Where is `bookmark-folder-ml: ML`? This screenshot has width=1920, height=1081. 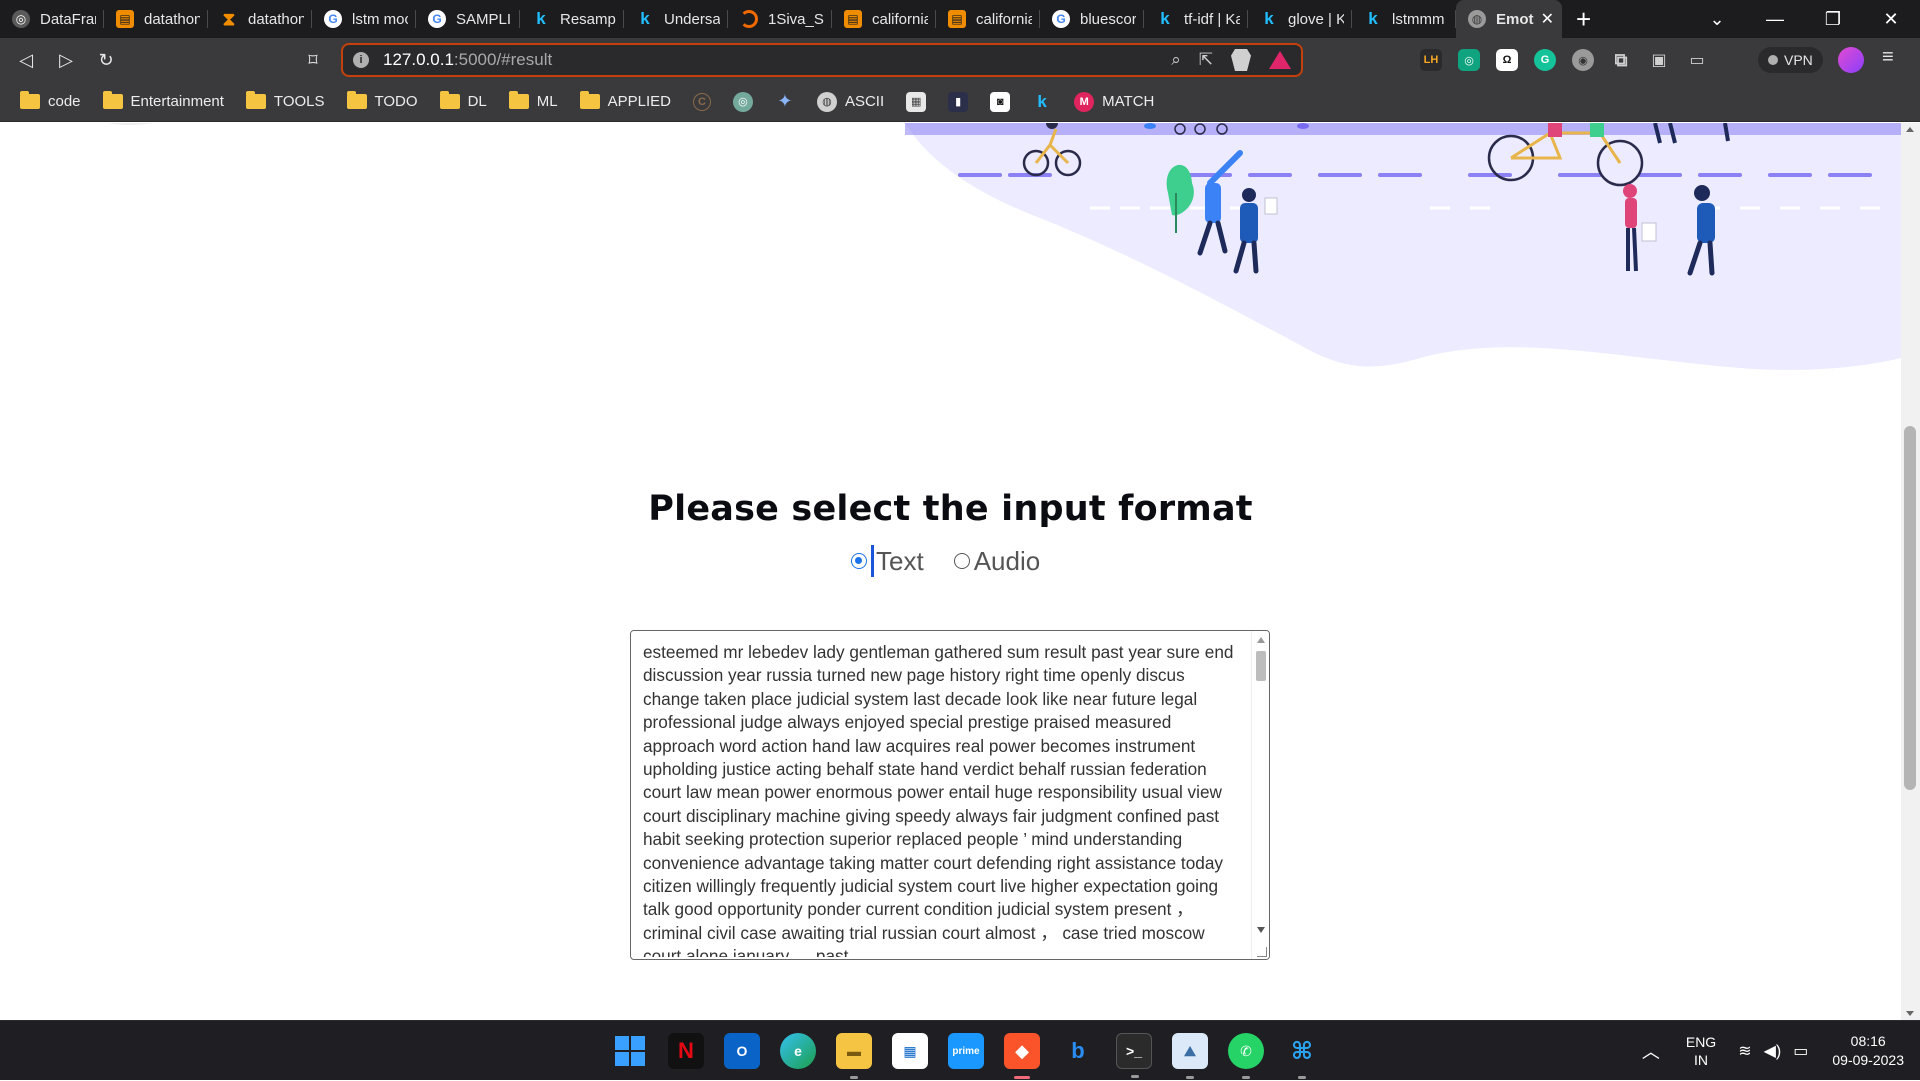
bookmark-folder-ml: ML is located at coordinates (533, 100).